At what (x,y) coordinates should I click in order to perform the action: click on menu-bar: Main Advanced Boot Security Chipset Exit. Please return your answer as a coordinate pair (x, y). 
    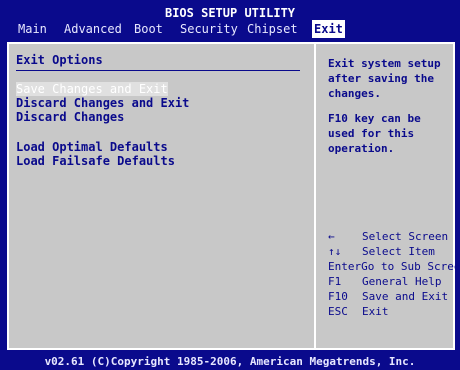
    Looking at the image, I should click on (230, 29).